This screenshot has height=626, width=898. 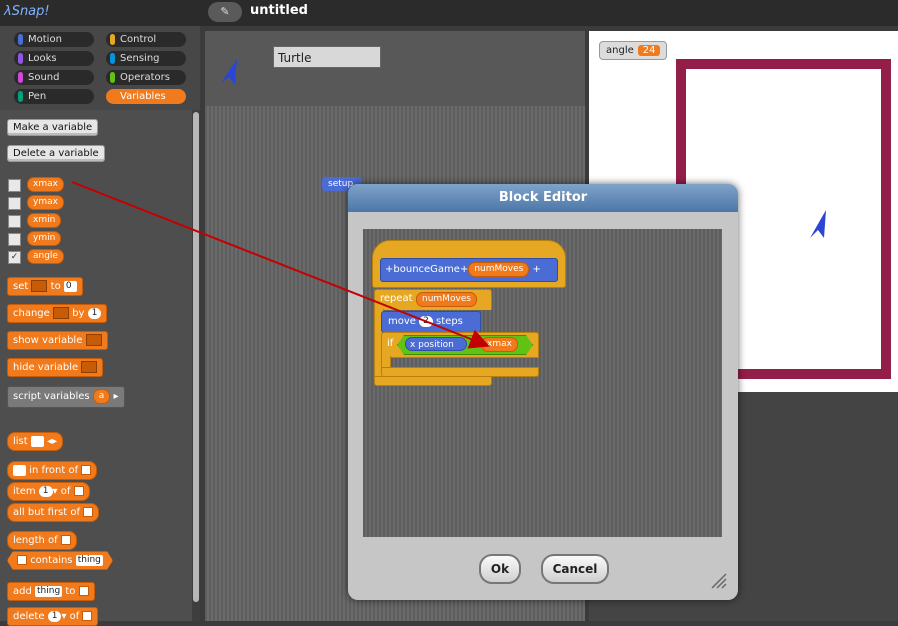 I want to click on value-slot: 0, so click(x=70, y=286).